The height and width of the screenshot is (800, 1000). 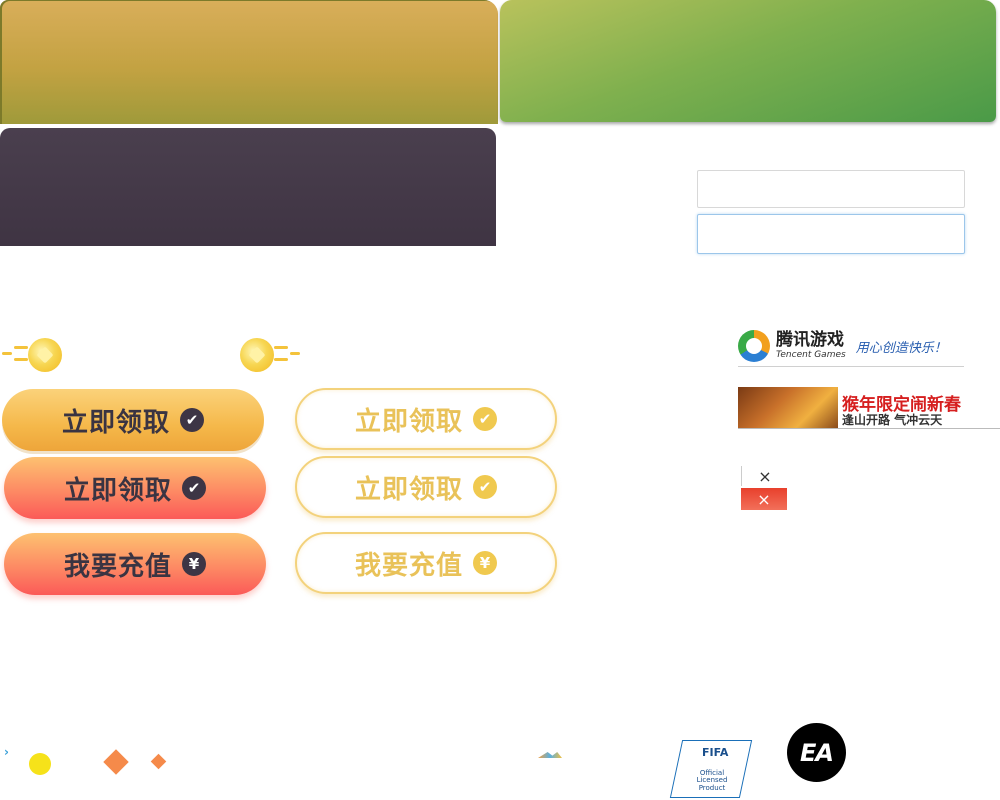 I want to click on claim-button-red-outline: 立即领取 ✔, so click(x=426, y=487).